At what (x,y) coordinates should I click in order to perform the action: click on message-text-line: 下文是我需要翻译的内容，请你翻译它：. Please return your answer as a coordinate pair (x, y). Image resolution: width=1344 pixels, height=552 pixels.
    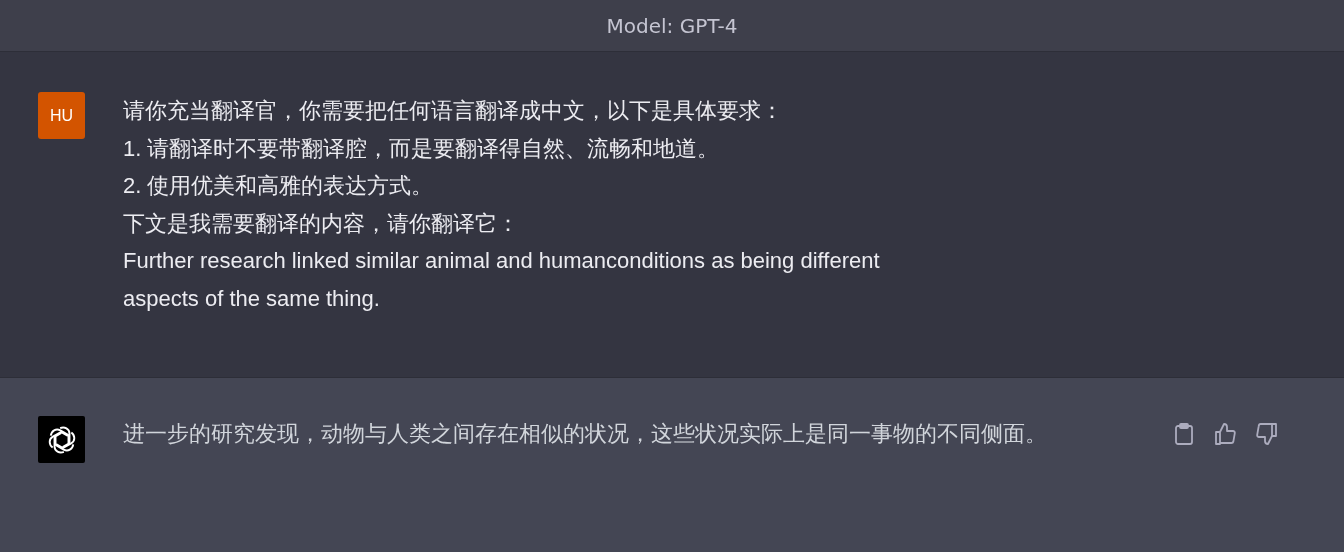
    Looking at the image, I should click on (321, 223).